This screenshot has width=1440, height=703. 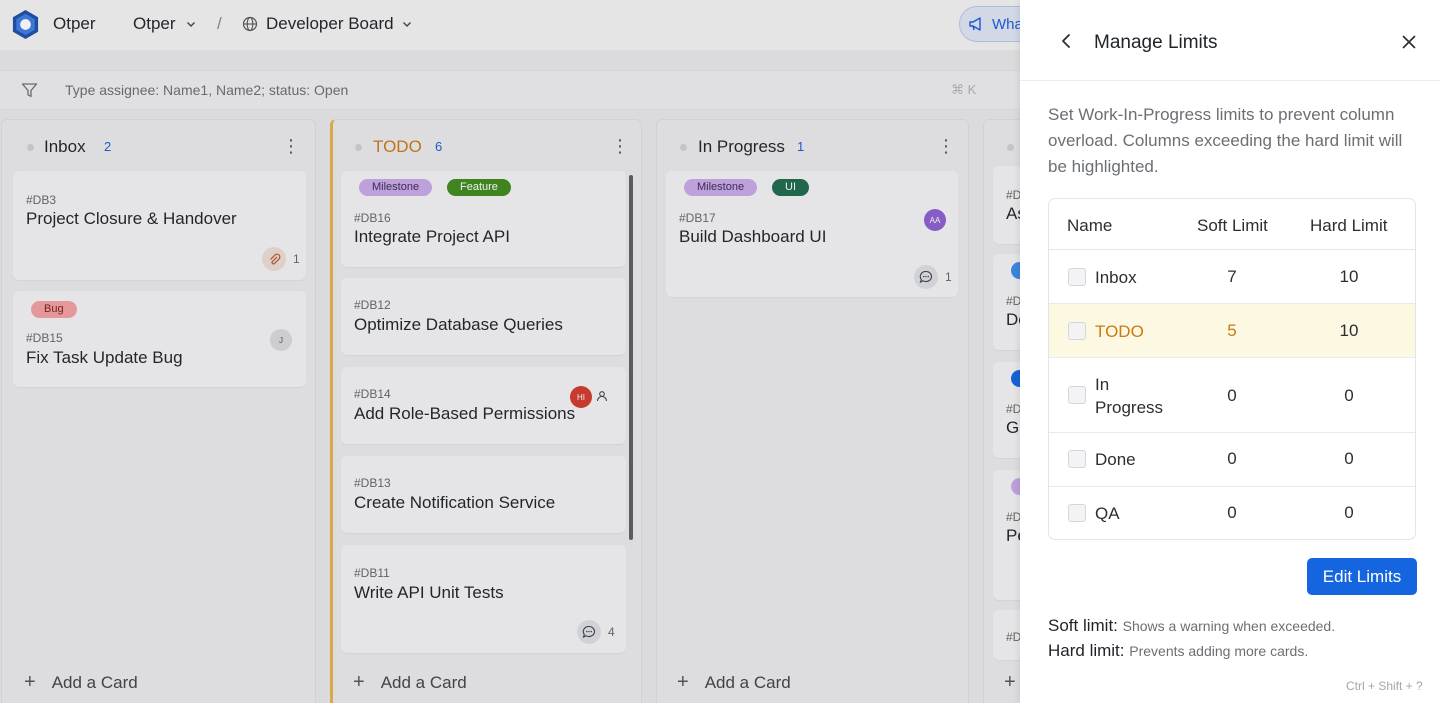 What do you see at coordinates (1129, 396) in the screenshot?
I see `row-name: In Progress` at bounding box center [1129, 396].